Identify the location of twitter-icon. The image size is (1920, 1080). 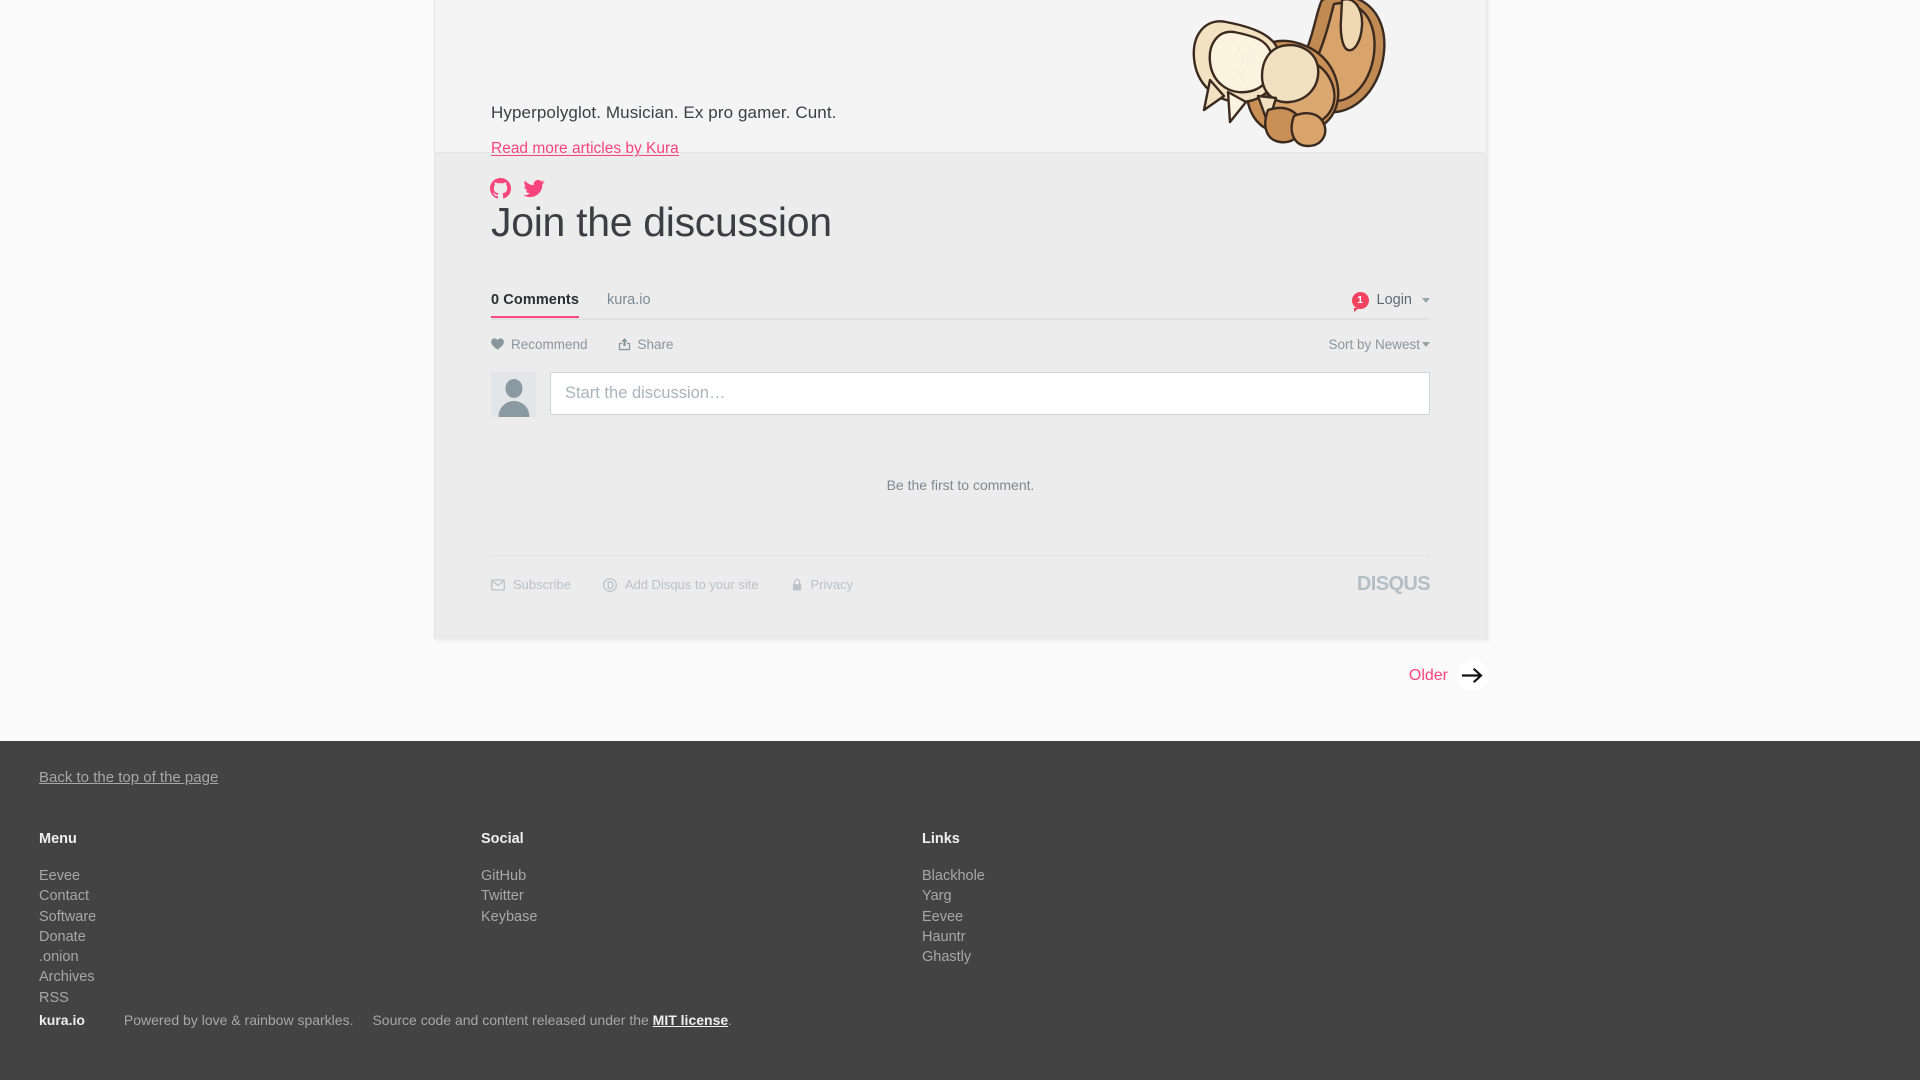
(534, 188).